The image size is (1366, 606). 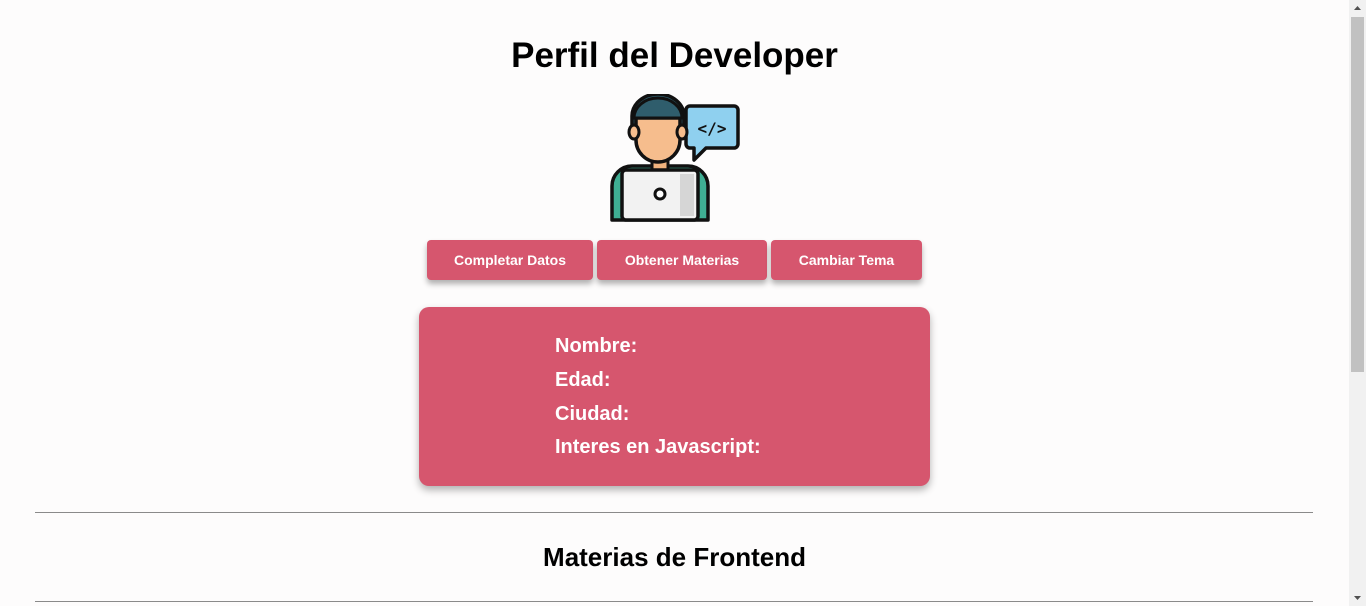 I want to click on get-subjects-button: Obtener Materias, so click(x=682, y=260).